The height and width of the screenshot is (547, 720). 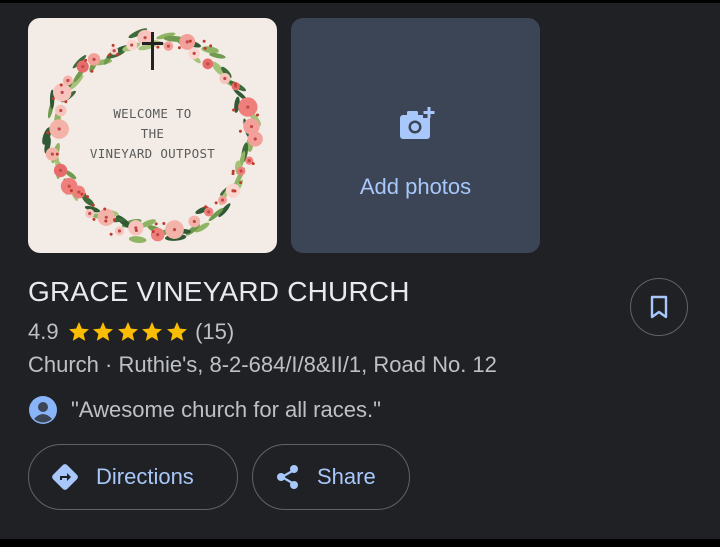 I want to click on welcome-line-3: VINEYARD OUTPOST, so click(x=152, y=153).